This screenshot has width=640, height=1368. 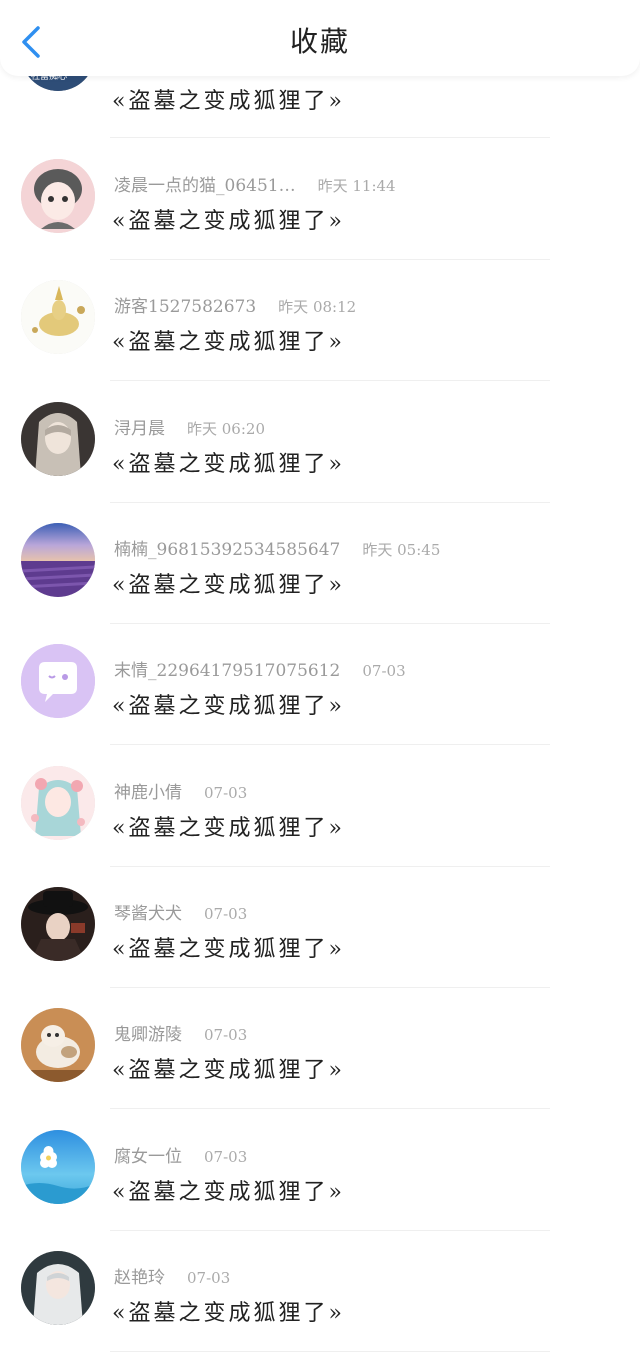 What do you see at coordinates (320, 927) in the screenshot?
I see `list-item: 琴酱犬犬 07-03 «盗墓之变成狐狸了»` at bounding box center [320, 927].